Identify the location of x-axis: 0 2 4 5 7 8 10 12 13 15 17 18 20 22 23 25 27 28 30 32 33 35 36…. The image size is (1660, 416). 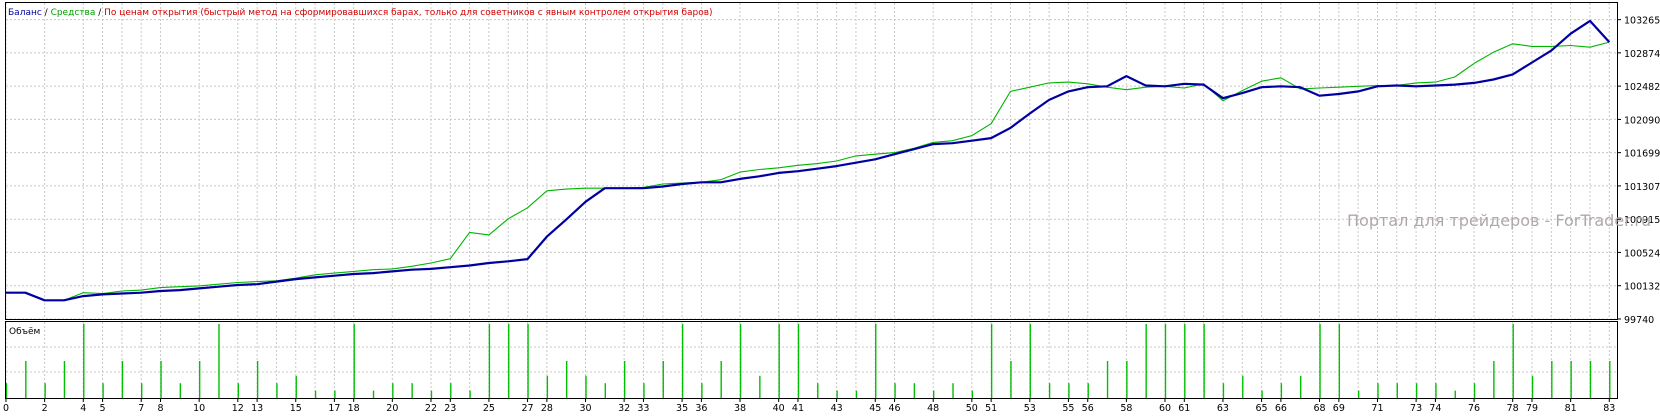
(809, 406).